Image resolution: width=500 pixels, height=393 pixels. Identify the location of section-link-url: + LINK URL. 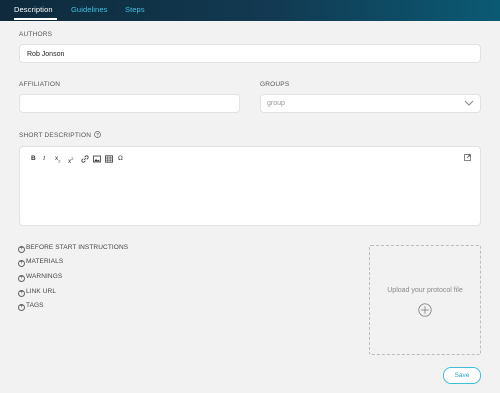
(37, 292).